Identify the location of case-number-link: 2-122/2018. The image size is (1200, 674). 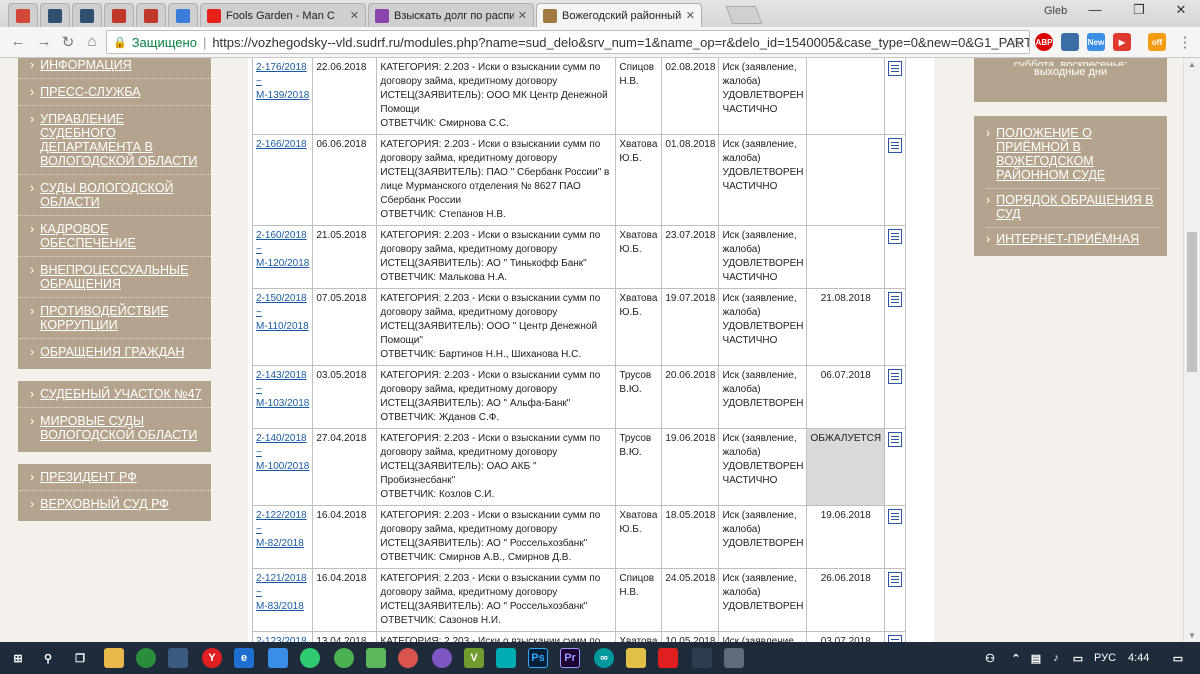
(281, 515).